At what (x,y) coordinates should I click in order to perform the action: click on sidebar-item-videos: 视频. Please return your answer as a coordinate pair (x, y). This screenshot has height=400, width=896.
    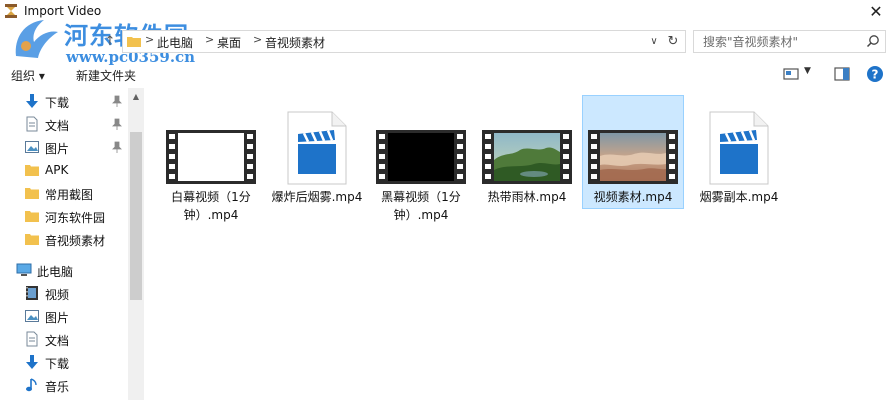
    Looking at the image, I should click on (64, 293).